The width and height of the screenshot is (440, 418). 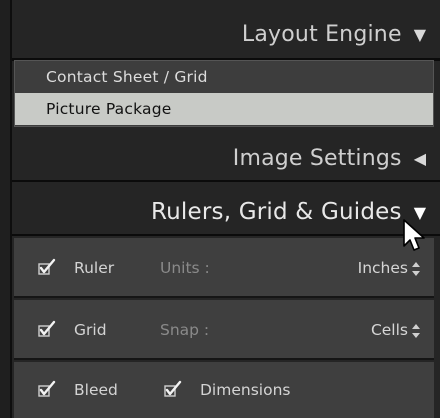 I want to click on units-select: Inches, so click(x=383, y=268).